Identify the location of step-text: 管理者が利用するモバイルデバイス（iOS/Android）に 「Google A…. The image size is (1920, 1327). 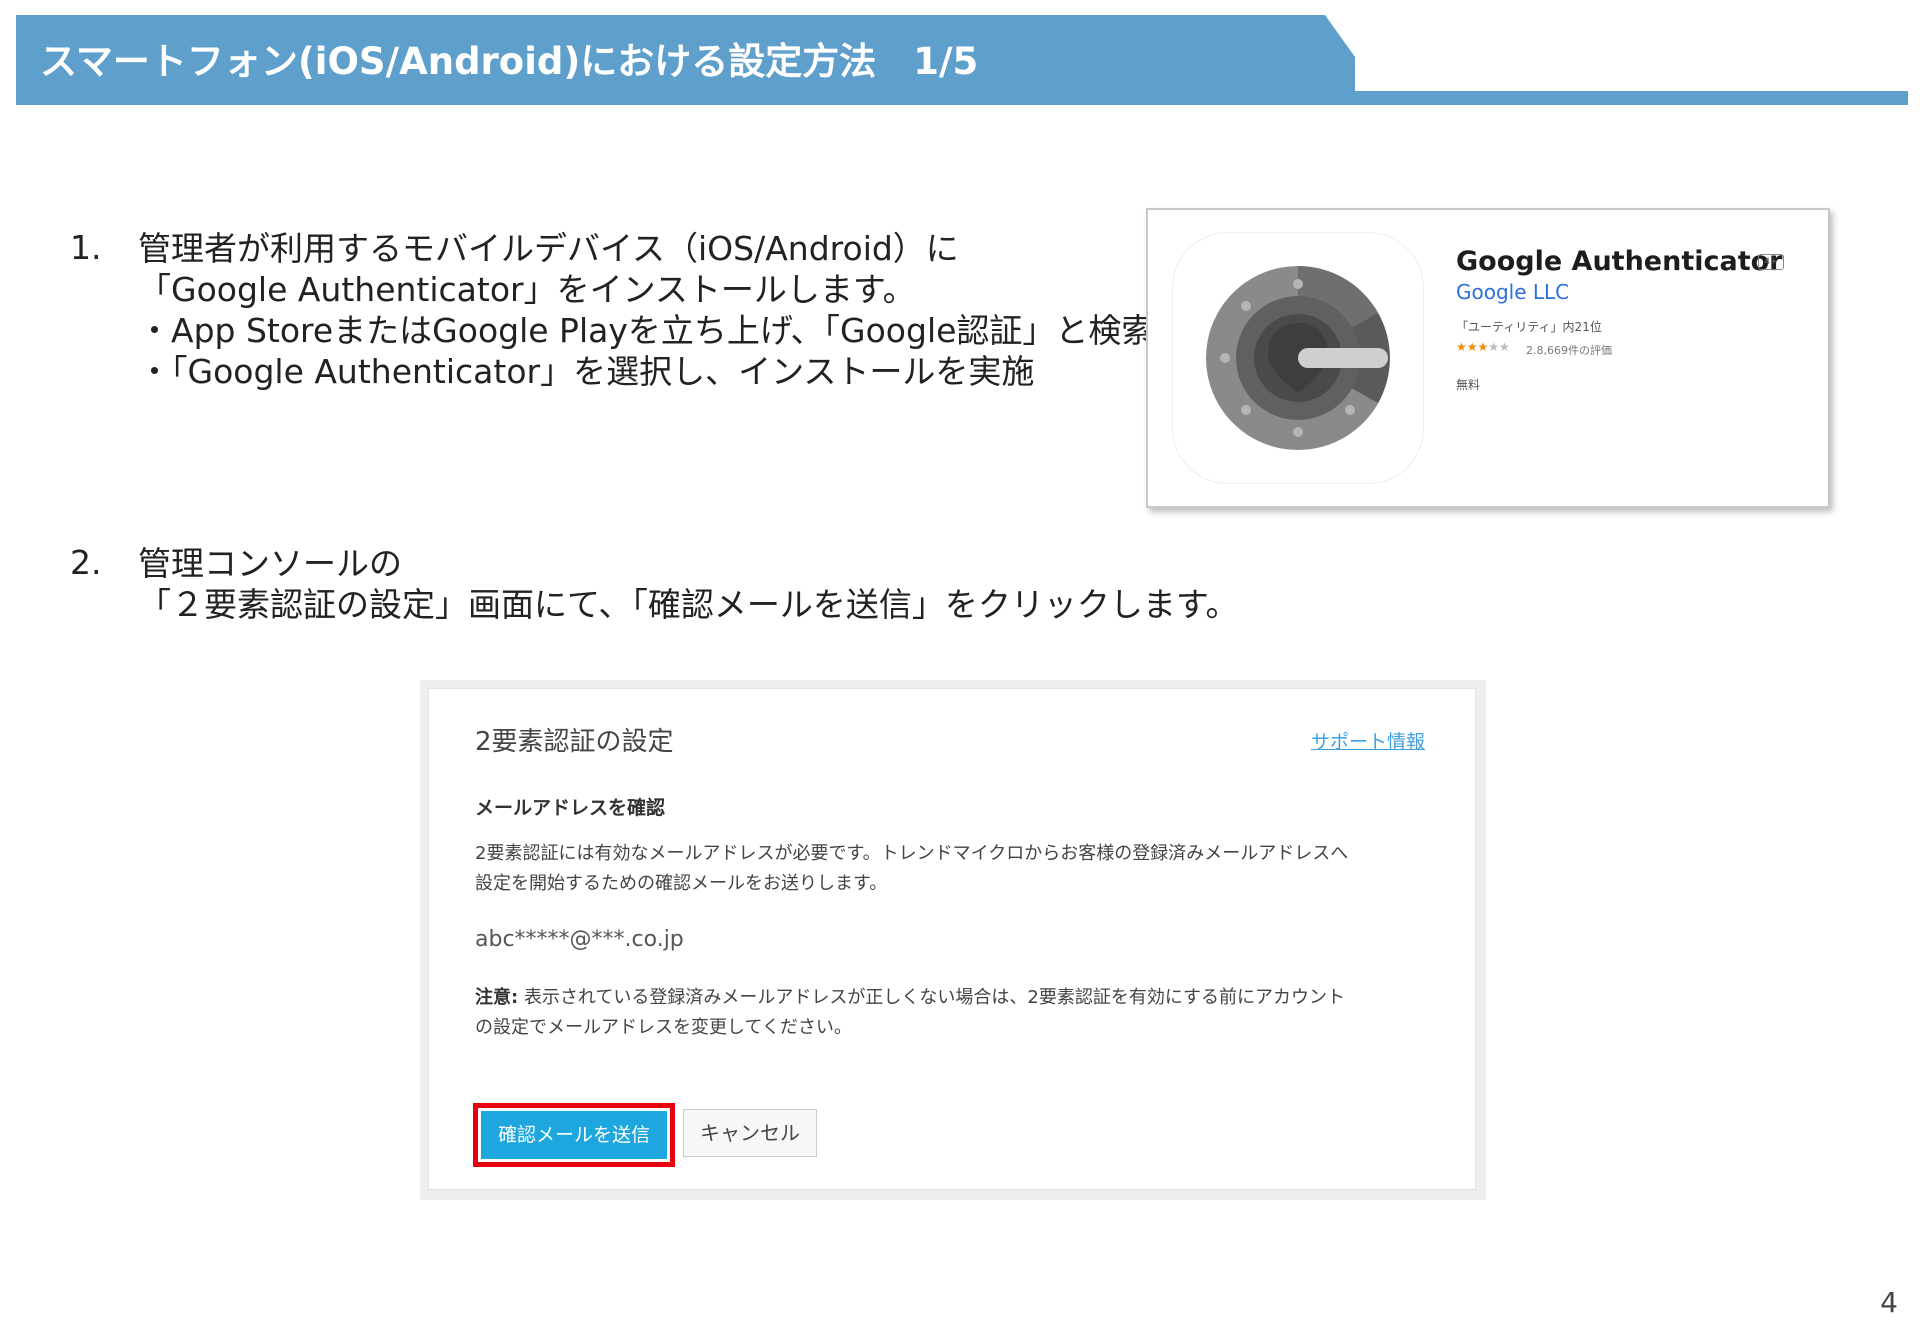
(646, 310).